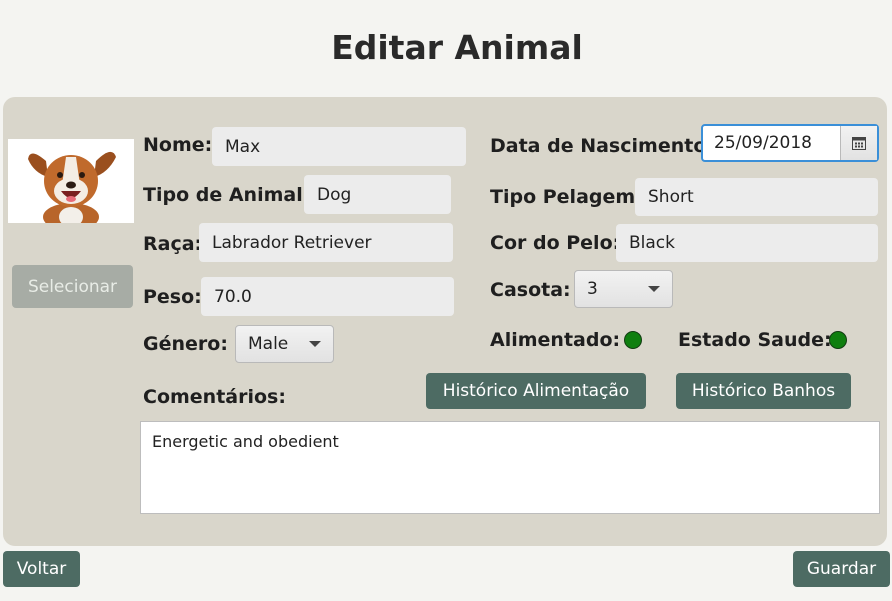  Describe the element at coordinates (72, 286) in the screenshot. I see `select-photo-button: Selecionar` at that location.